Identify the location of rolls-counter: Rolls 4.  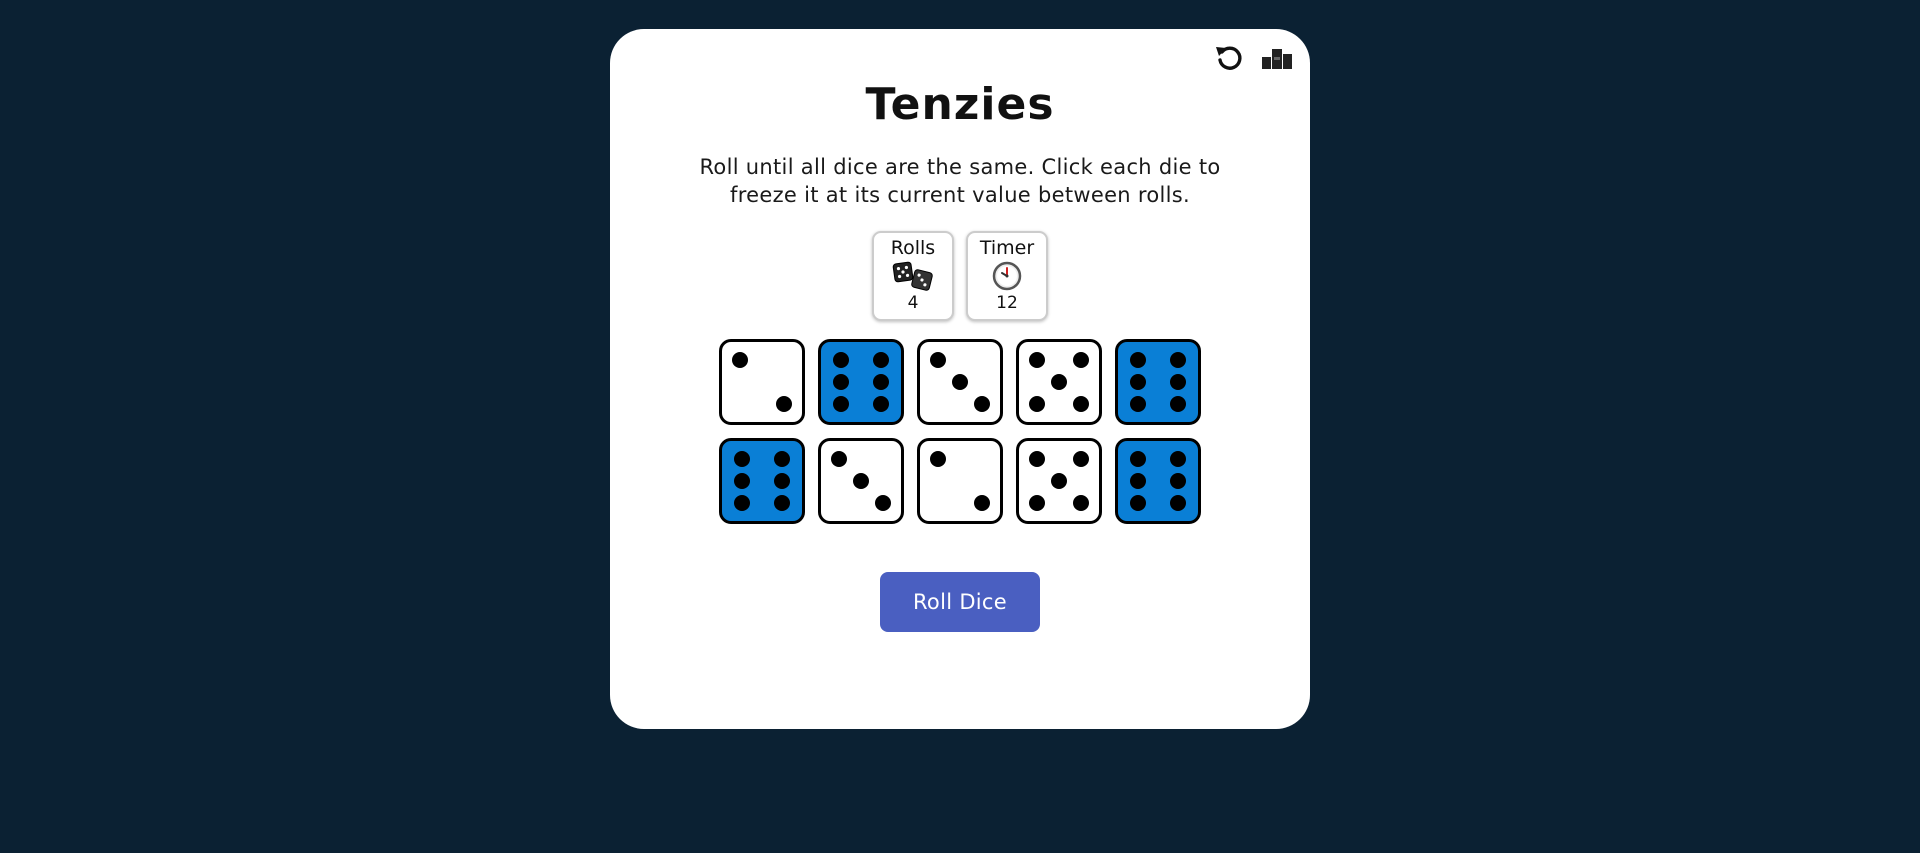
(913, 276).